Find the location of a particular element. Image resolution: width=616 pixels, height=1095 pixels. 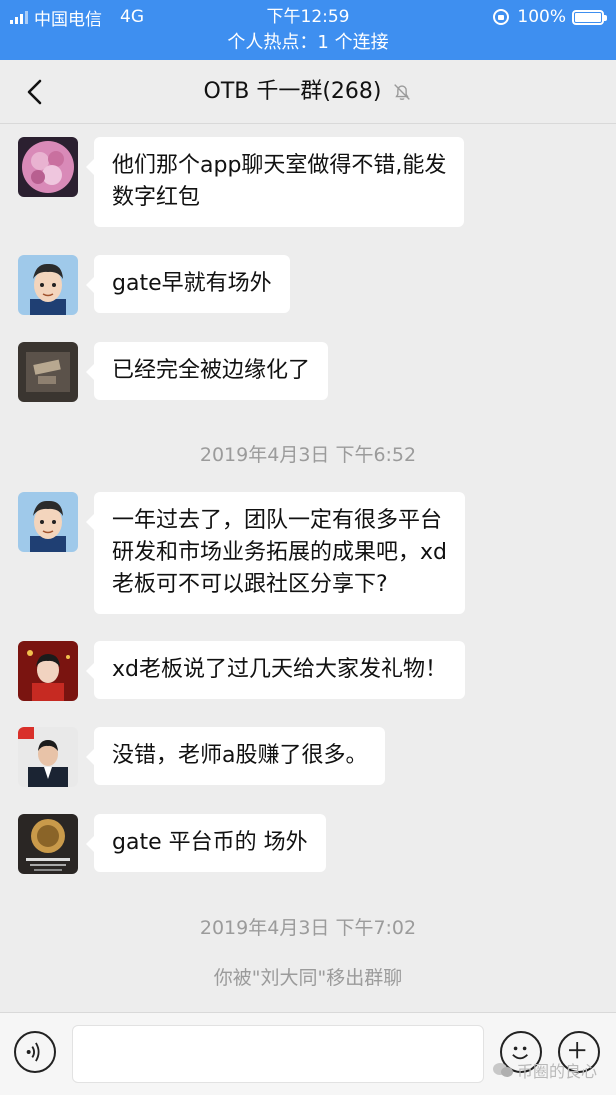

timestamp: 2019年4月3日 下午7:02 is located at coordinates (308, 928).